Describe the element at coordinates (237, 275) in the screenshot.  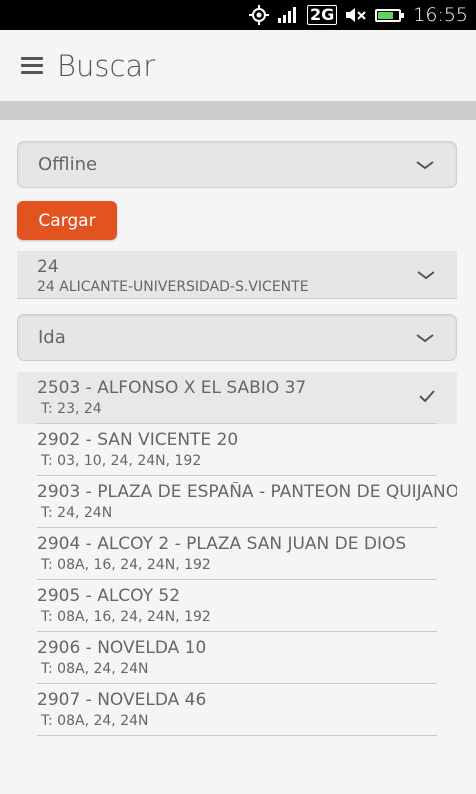
I see `line-select: 24 24 ALICANTE-UNIVERSIDAD-S.VICENTE` at that location.